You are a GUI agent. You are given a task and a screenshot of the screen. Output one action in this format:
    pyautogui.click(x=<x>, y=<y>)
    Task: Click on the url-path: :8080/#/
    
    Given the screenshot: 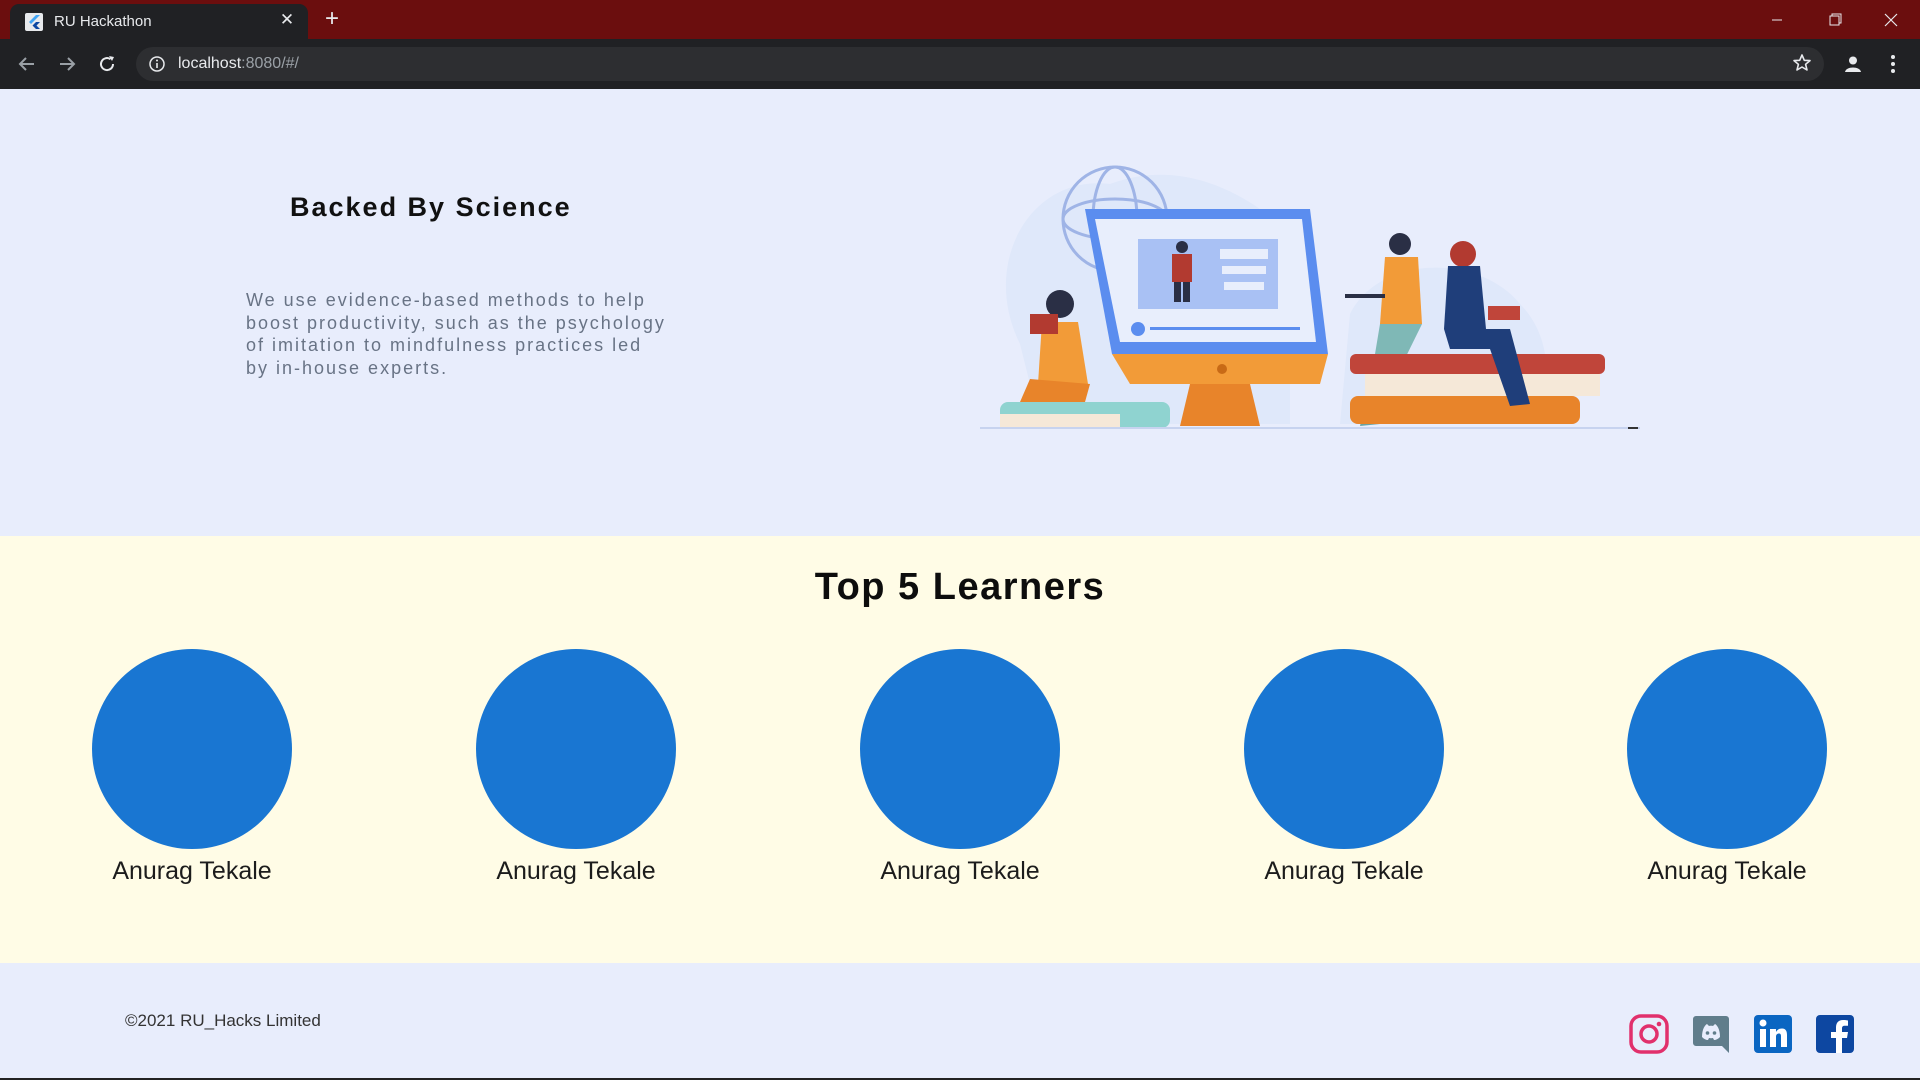 What is the action you would take?
    pyautogui.click(x=270, y=63)
    